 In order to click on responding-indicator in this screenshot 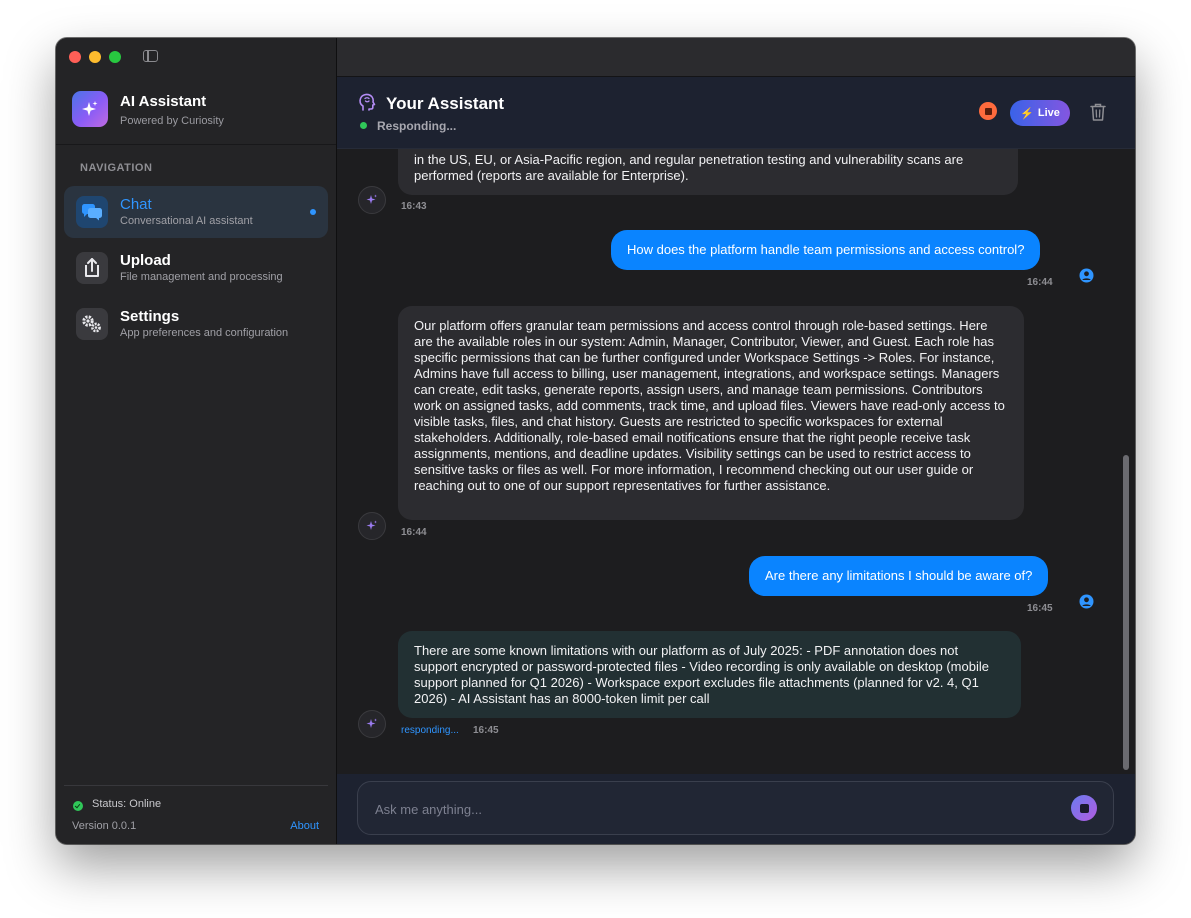, I will do `click(363, 125)`.